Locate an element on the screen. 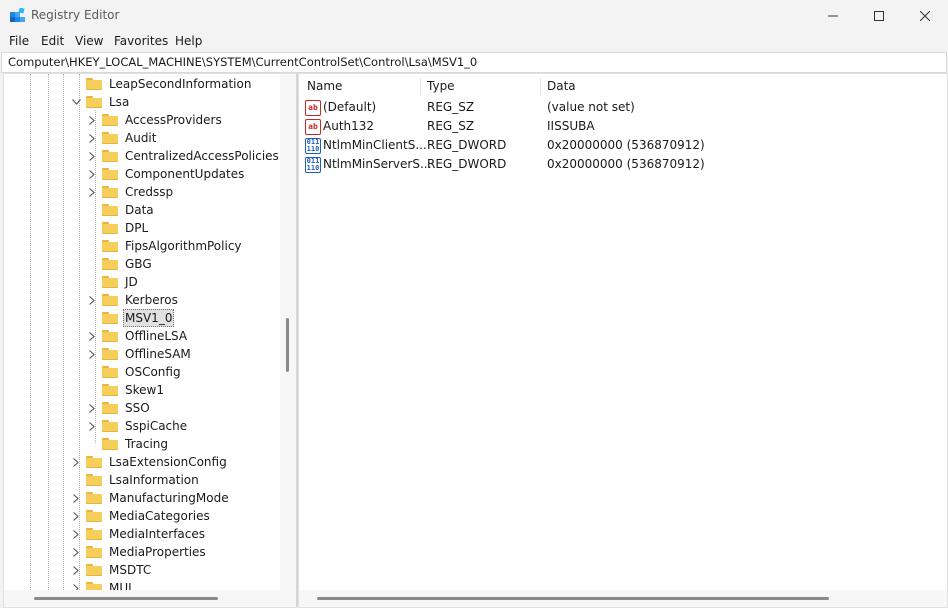 This screenshot has height=608, width=948. column-header-data: Data is located at coordinates (561, 86).